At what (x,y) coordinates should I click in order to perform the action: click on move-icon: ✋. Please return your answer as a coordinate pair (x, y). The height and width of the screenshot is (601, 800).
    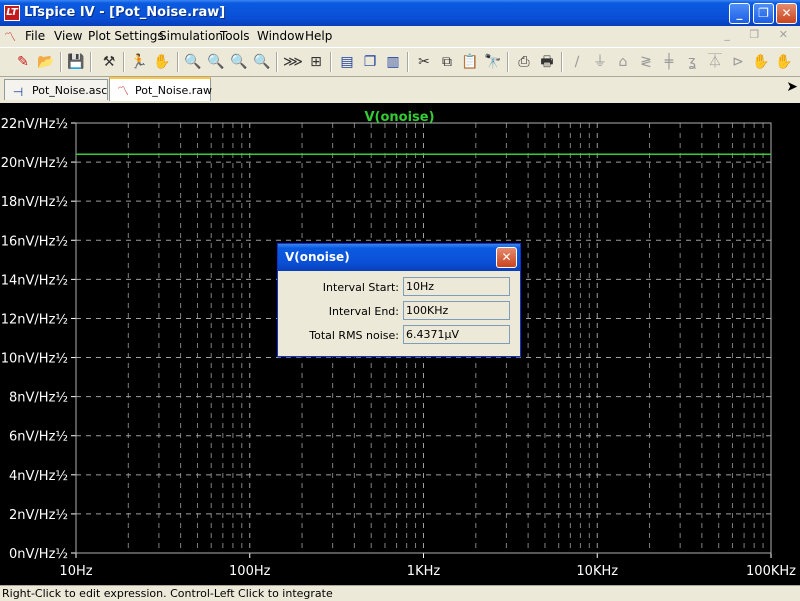
    Looking at the image, I should click on (761, 62).